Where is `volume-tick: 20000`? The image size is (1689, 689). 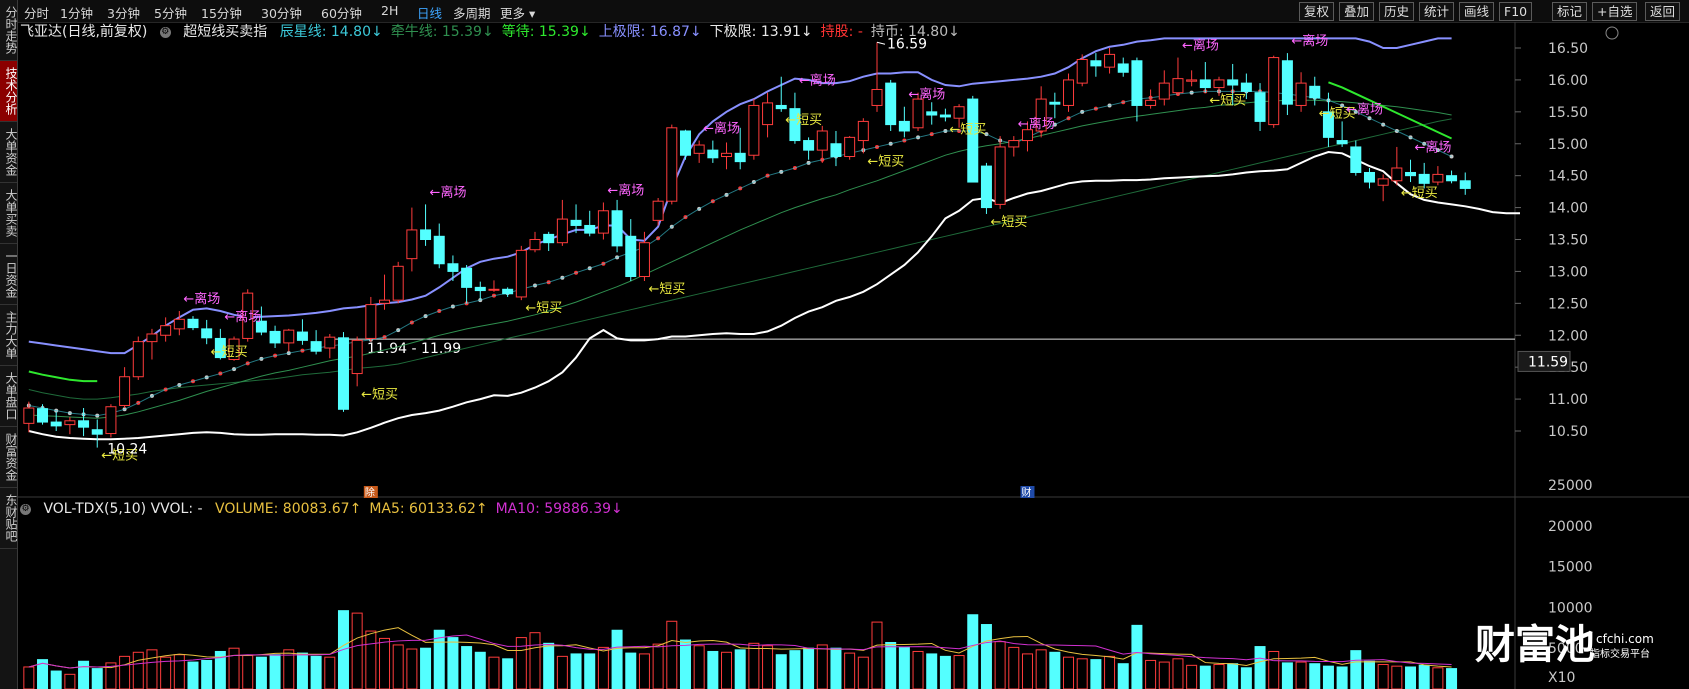
volume-tick: 20000 is located at coordinates (1570, 527).